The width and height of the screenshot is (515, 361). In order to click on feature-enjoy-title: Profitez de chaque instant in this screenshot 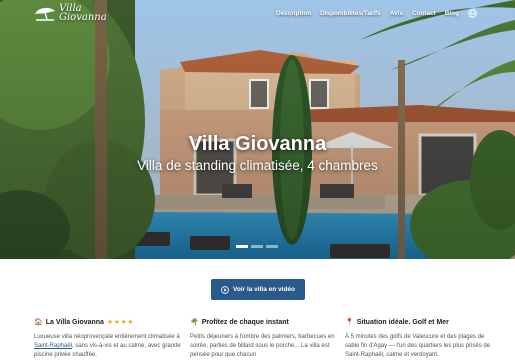, I will do `click(245, 322)`.